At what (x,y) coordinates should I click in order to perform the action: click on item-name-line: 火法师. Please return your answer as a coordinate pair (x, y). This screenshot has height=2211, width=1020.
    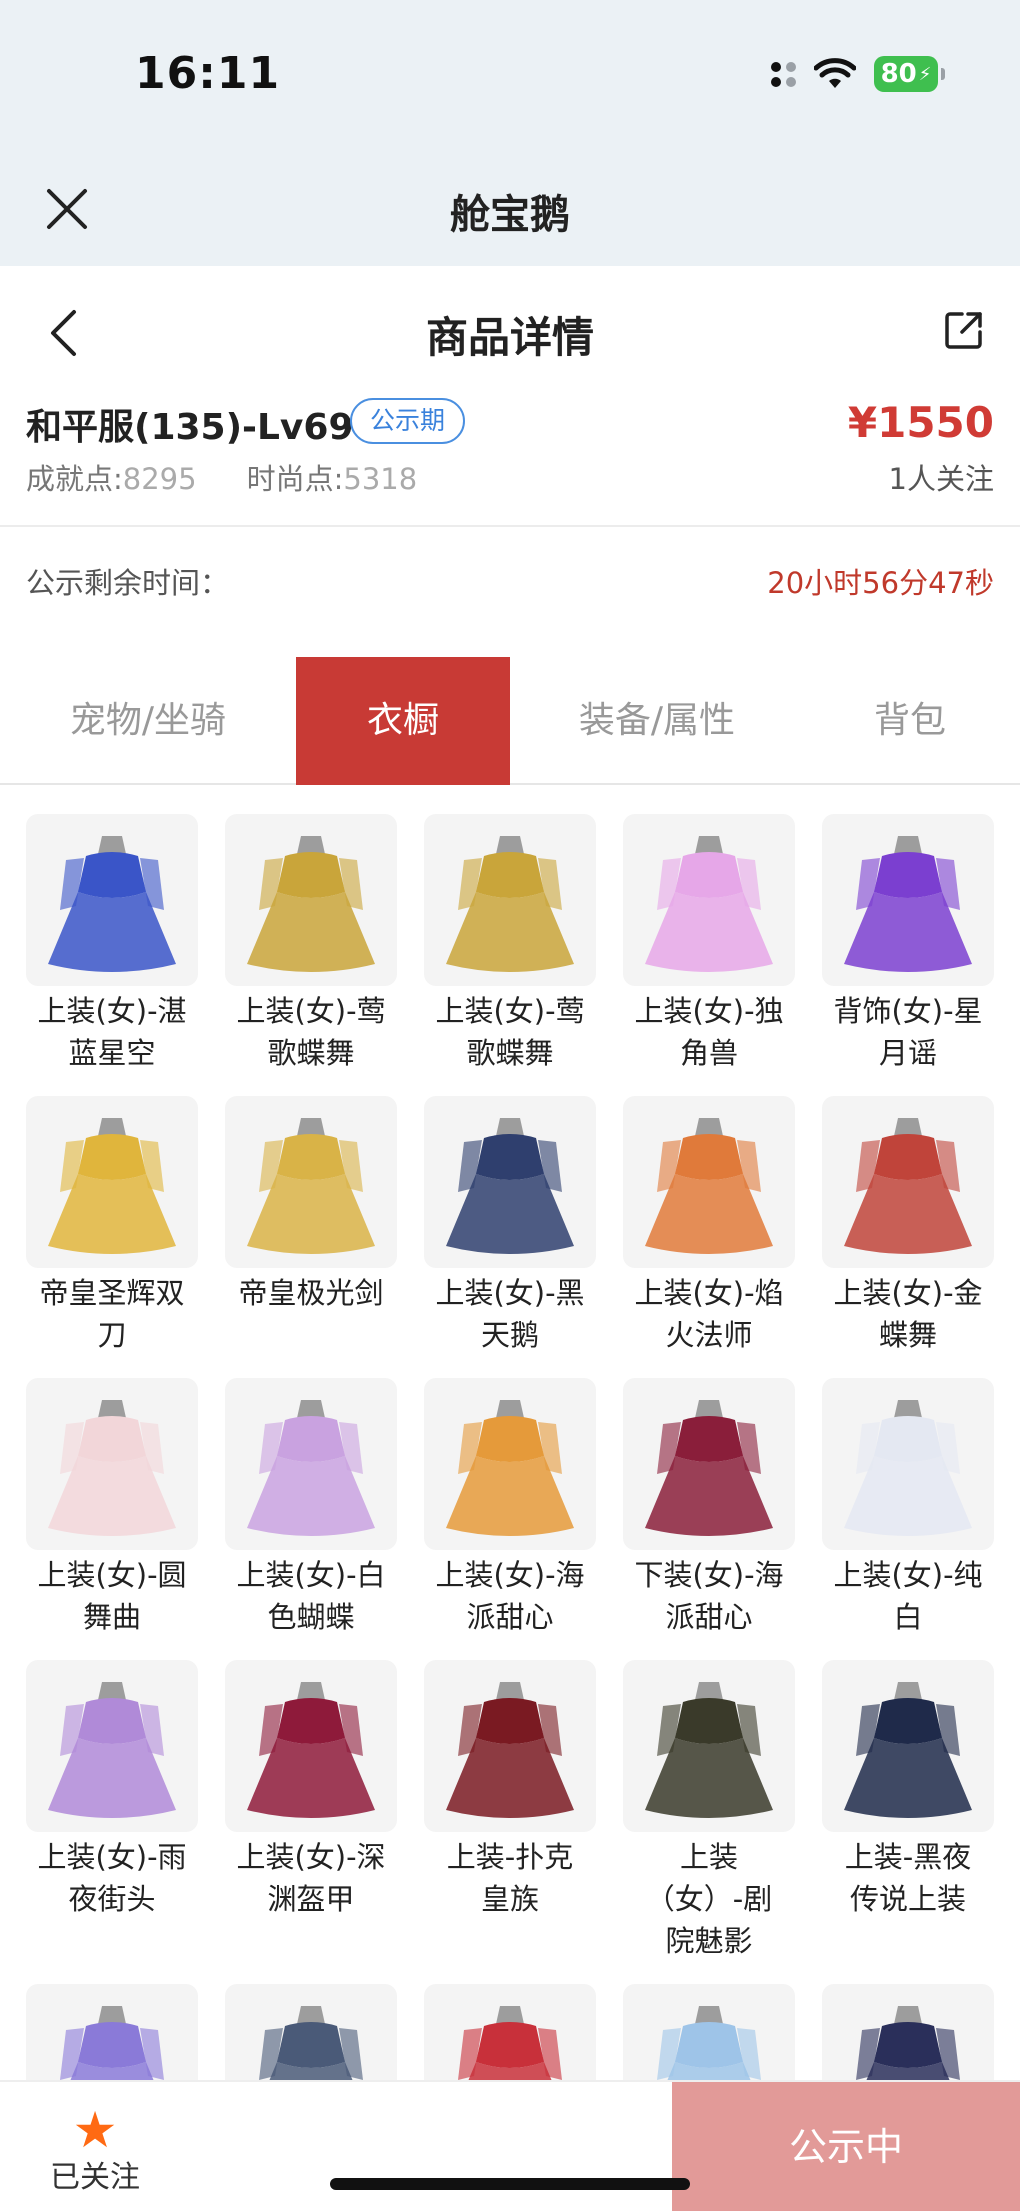
    Looking at the image, I should click on (709, 1335).